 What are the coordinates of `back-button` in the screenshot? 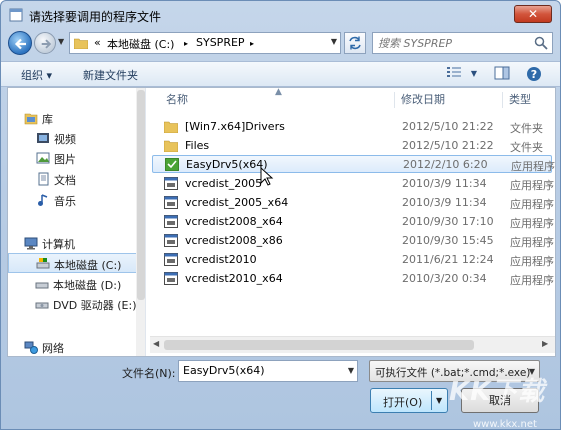 It's located at (20, 43).